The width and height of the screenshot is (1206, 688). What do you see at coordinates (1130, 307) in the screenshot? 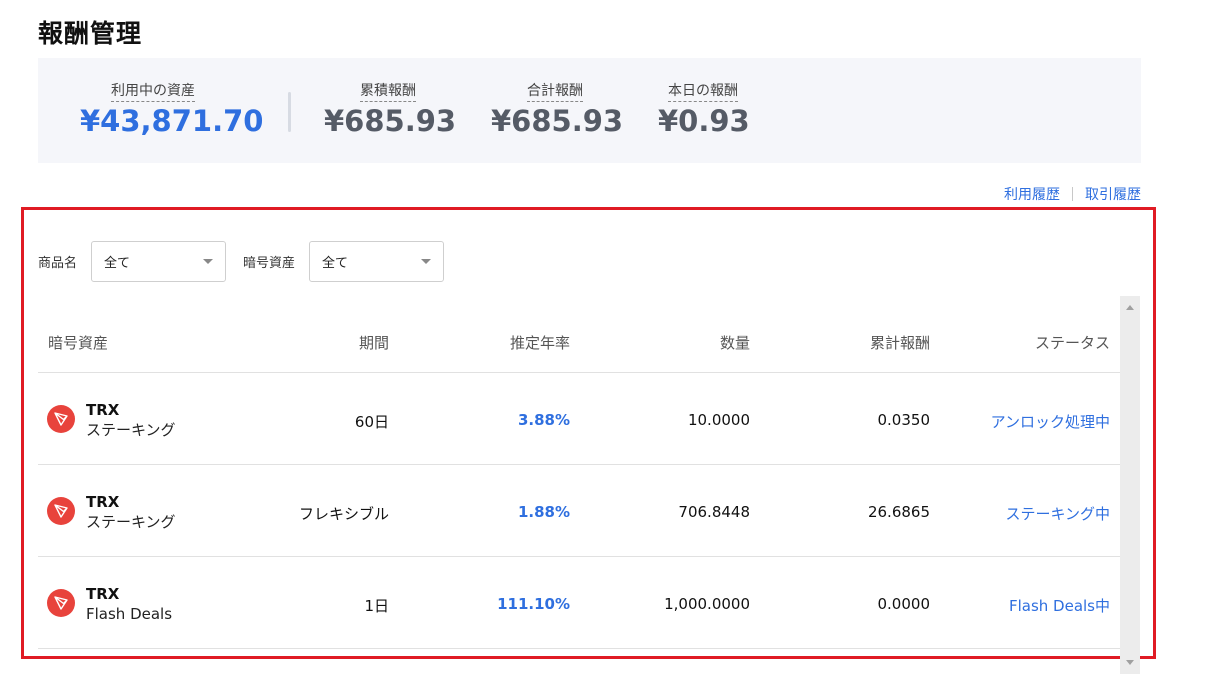
I see `scroll-up-arrow-icon` at bounding box center [1130, 307].